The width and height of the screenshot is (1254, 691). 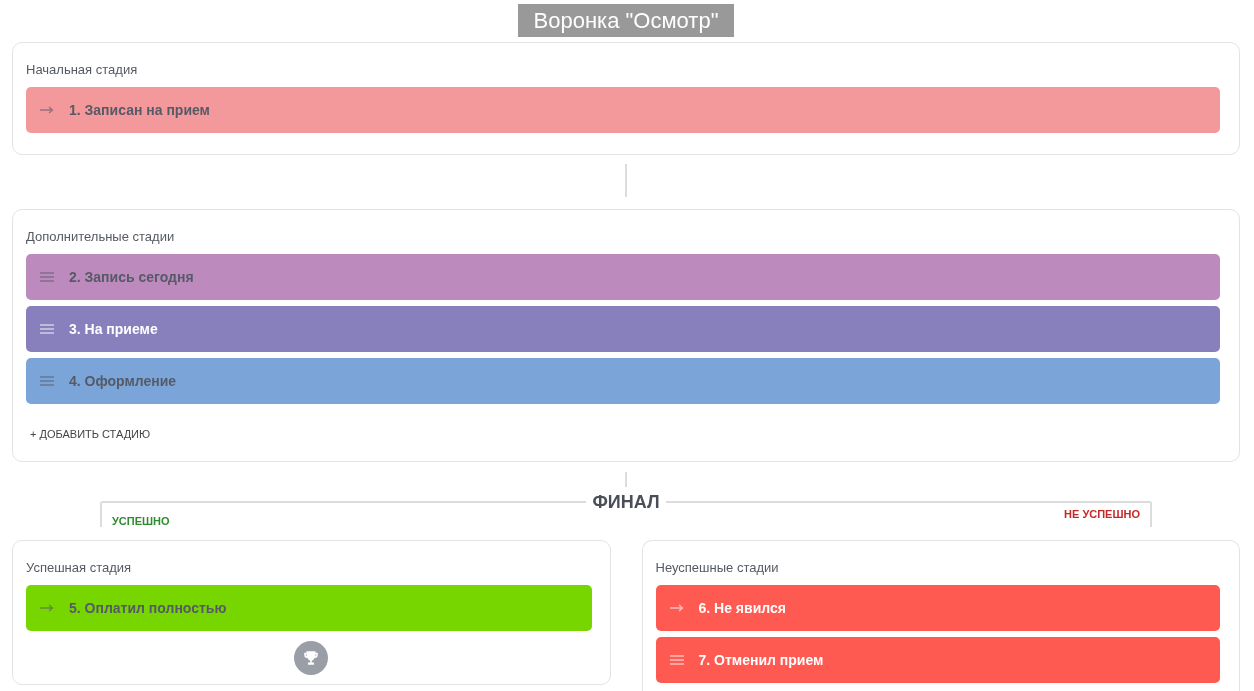 What do you see at coordinates (623, 110) in the screenshot?
I see `stage-item: 1. Записан на прием` at bounding box center [623, 110].